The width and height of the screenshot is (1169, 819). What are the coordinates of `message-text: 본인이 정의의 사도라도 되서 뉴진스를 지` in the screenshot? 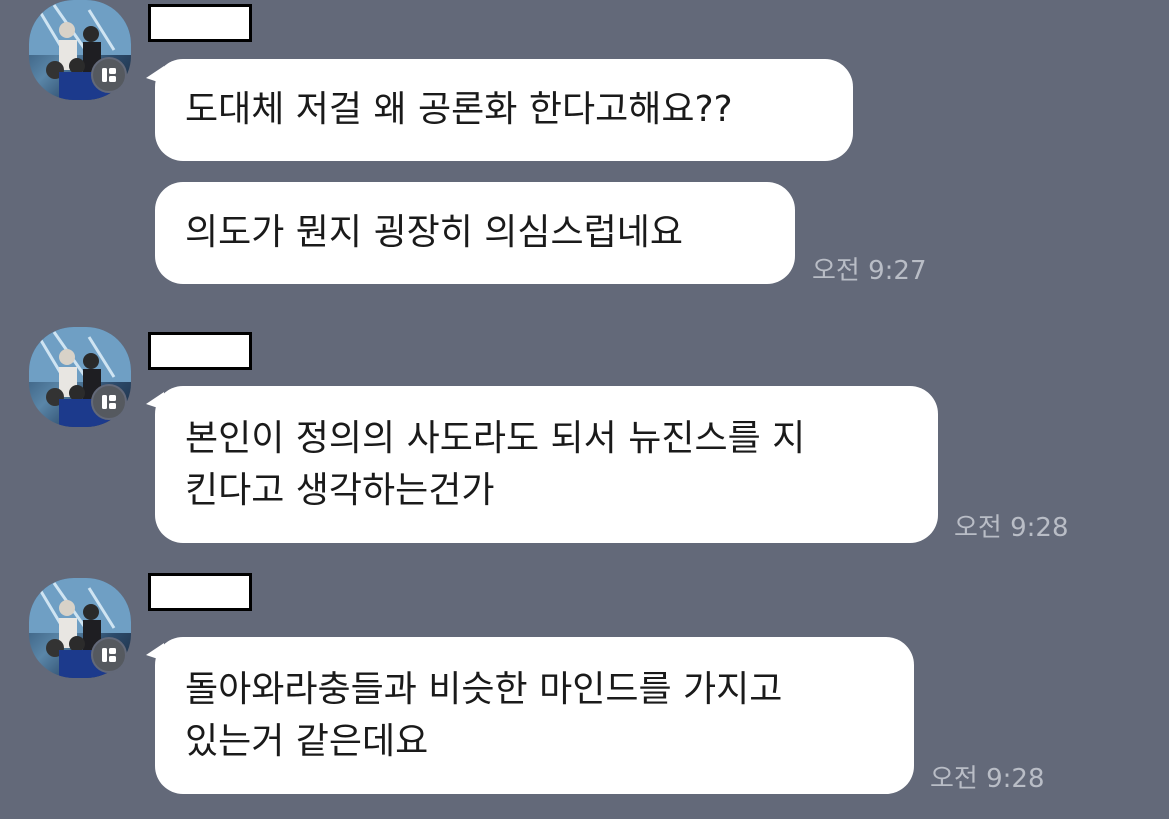 It's located at (495, 438).